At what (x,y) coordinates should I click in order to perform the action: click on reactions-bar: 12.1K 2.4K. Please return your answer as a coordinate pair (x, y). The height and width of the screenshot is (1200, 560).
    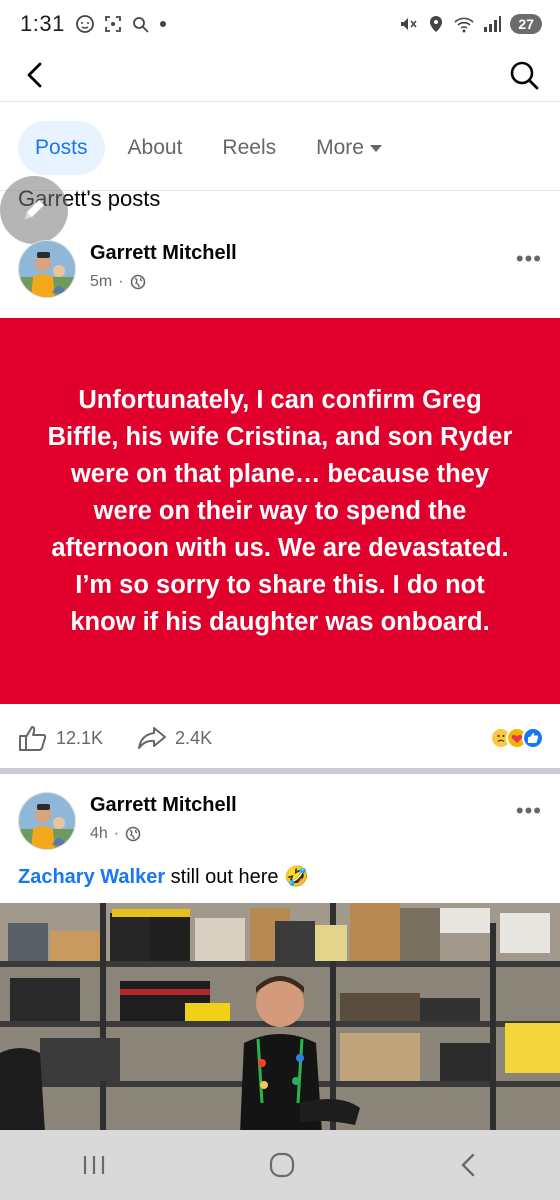
    Looking at the image, I should click on (281, 738).